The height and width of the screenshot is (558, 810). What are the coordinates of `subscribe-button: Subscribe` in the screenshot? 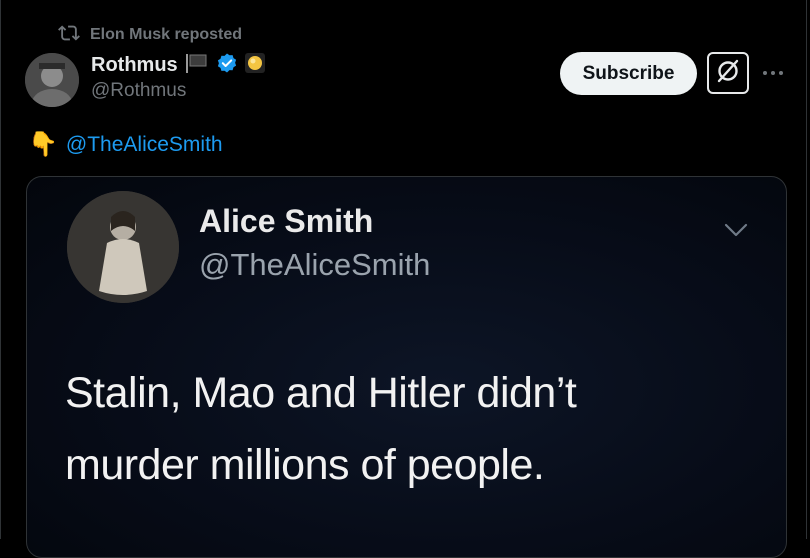 It's located at (628, 73).